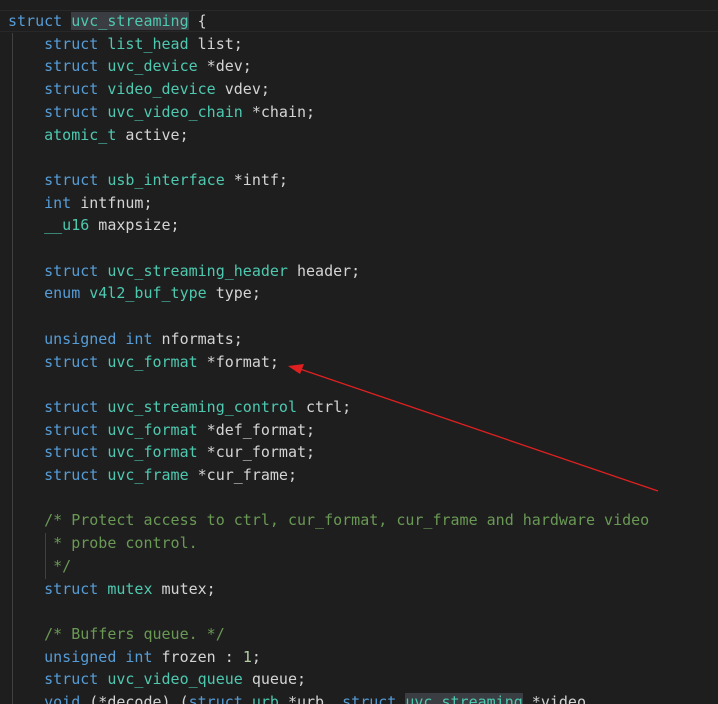 The height and width of the screenshot is (704, 718). I want to click on code-token: list;, so click(215, 43).